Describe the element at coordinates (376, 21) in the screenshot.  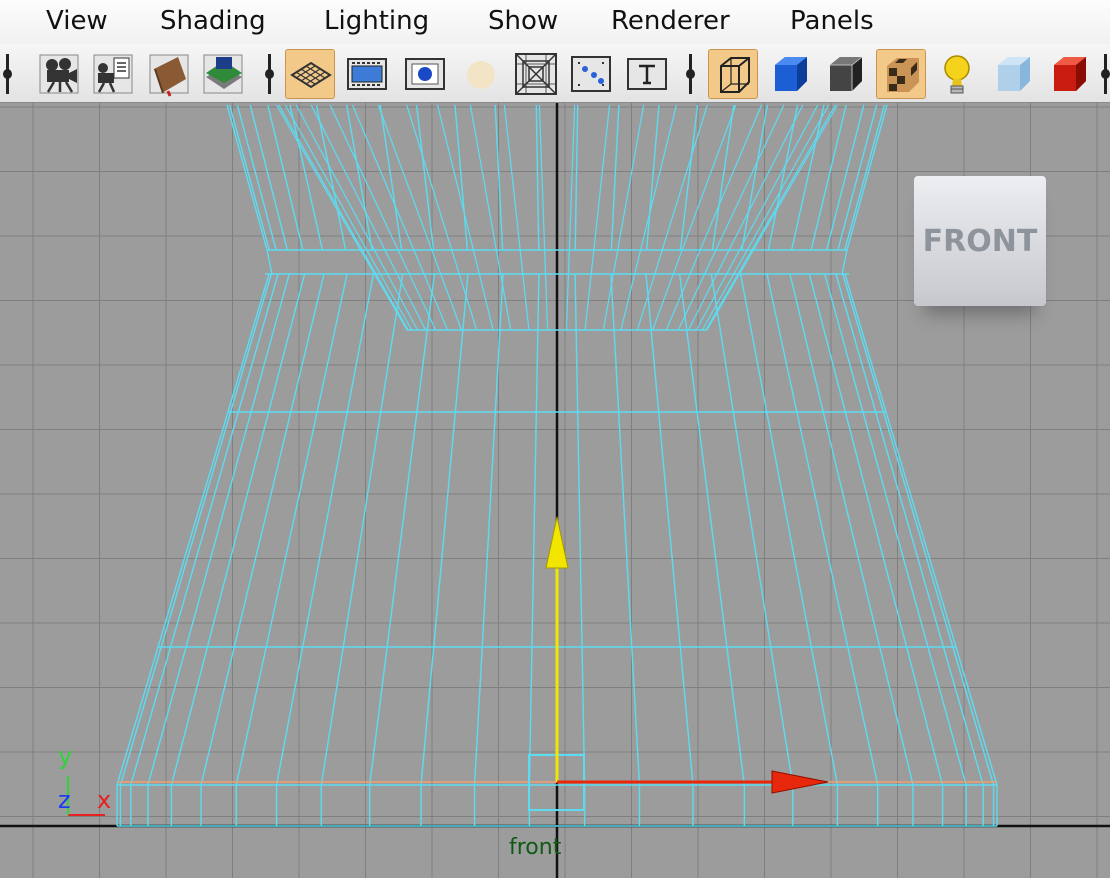
I see `menu-lighting: Lighting` at that location.